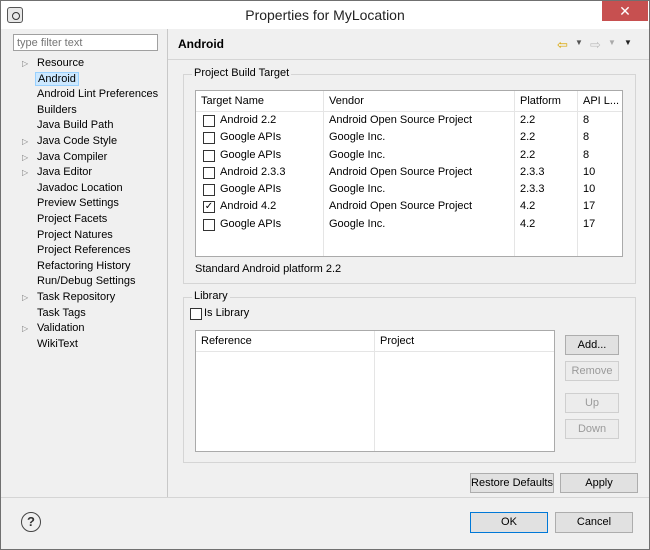 The width and height of the screenshot is (650, 550). Describe the element at coordinates (628, 42) in the screenshot. I see `view-menu-icon: ▼` at that location.